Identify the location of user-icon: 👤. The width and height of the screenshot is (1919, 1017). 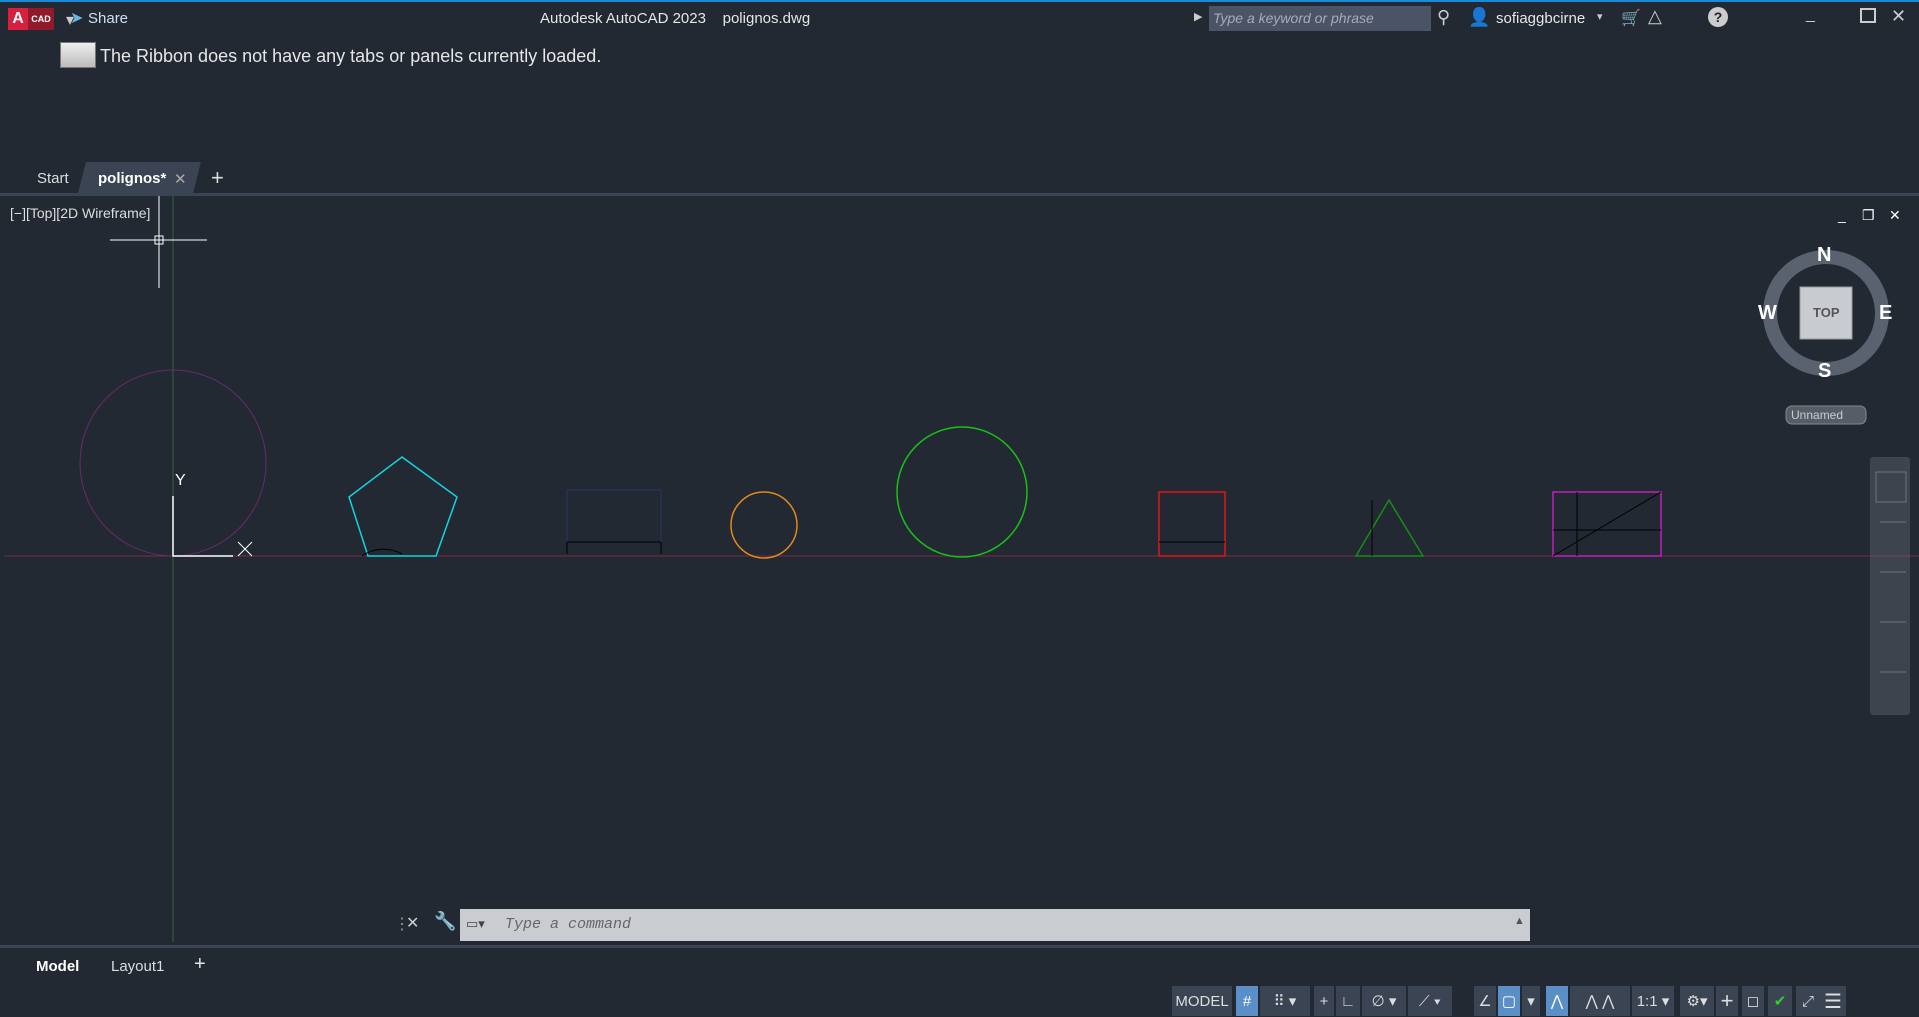
(1479, 17).